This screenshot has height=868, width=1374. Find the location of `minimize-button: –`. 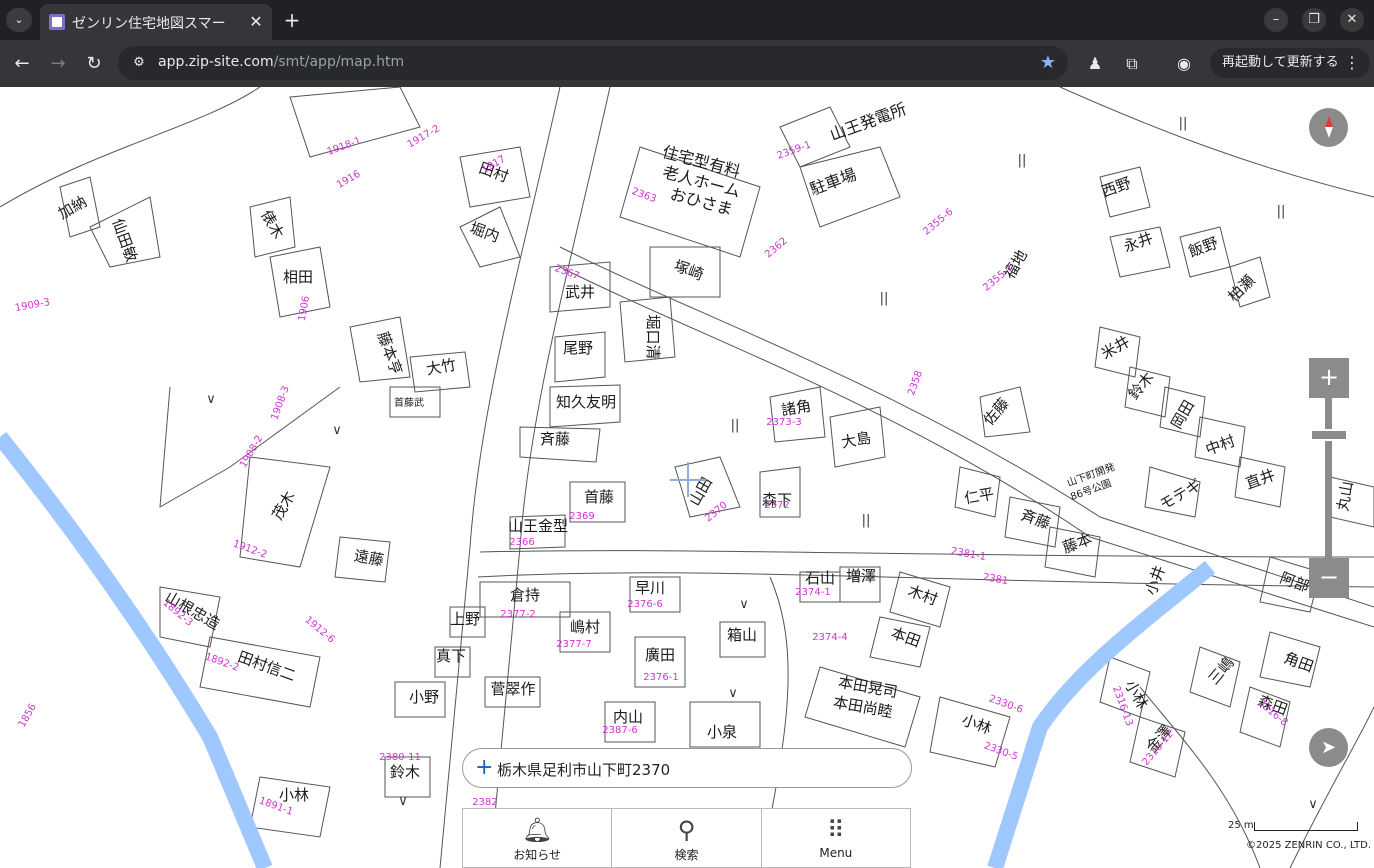

minimize-button: – is located at coordinates (1276, 20).